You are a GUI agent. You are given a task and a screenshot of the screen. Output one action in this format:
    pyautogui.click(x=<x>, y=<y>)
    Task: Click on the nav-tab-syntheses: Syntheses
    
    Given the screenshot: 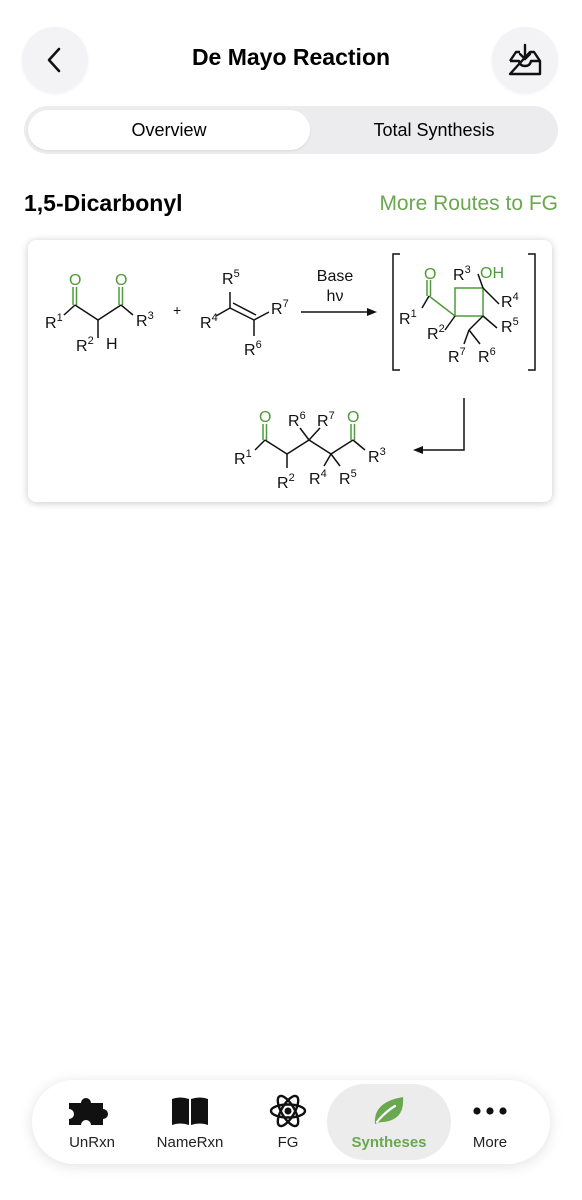 What is the action you would take?
    pyautogui.click(x=389, y=1122)
    